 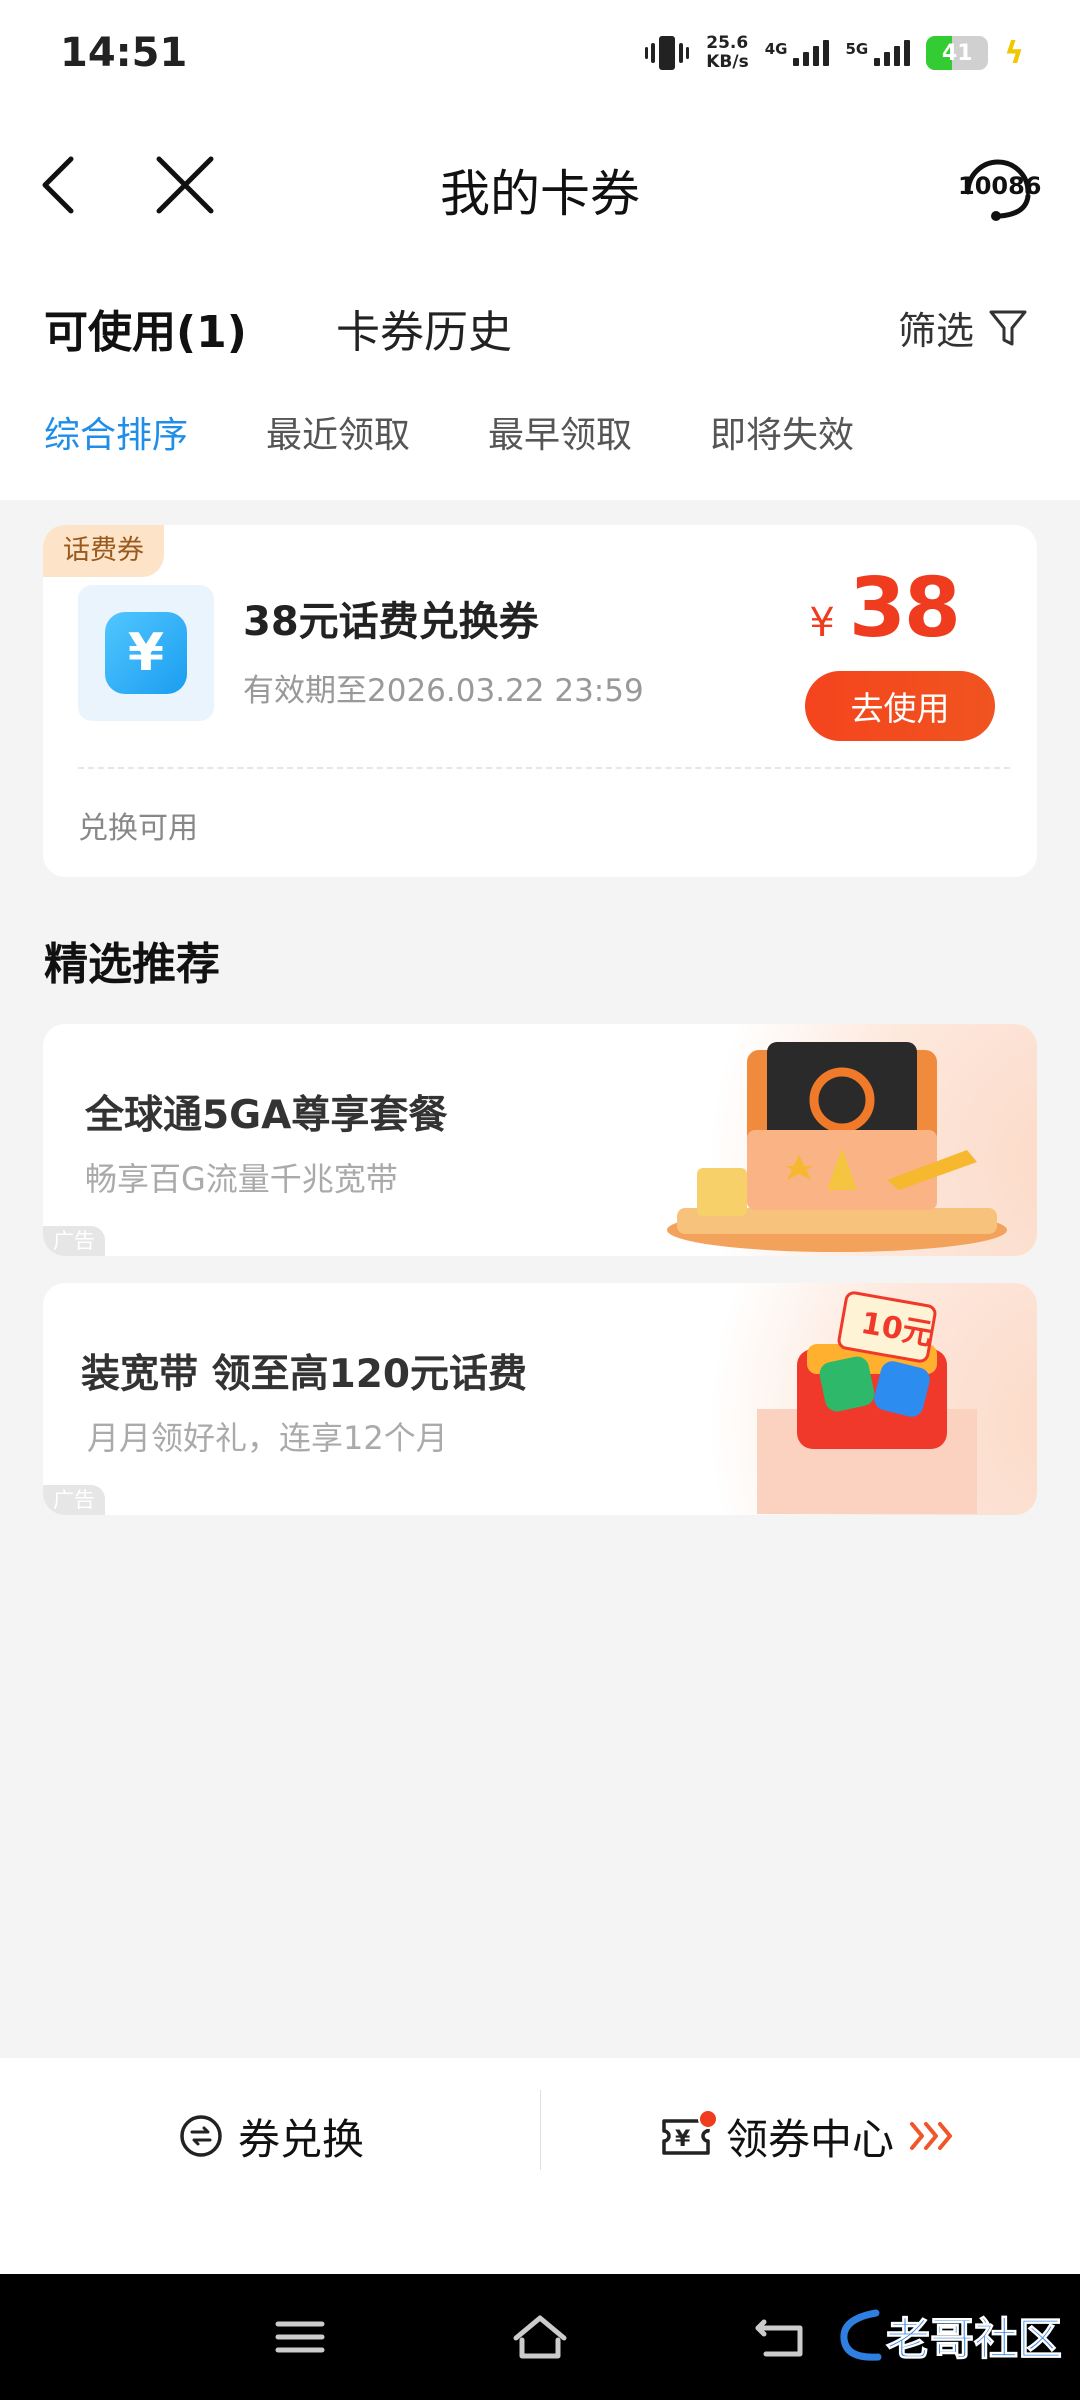 I want to click on coupon-footer: 兑换可用, so click(x=138, y=828).